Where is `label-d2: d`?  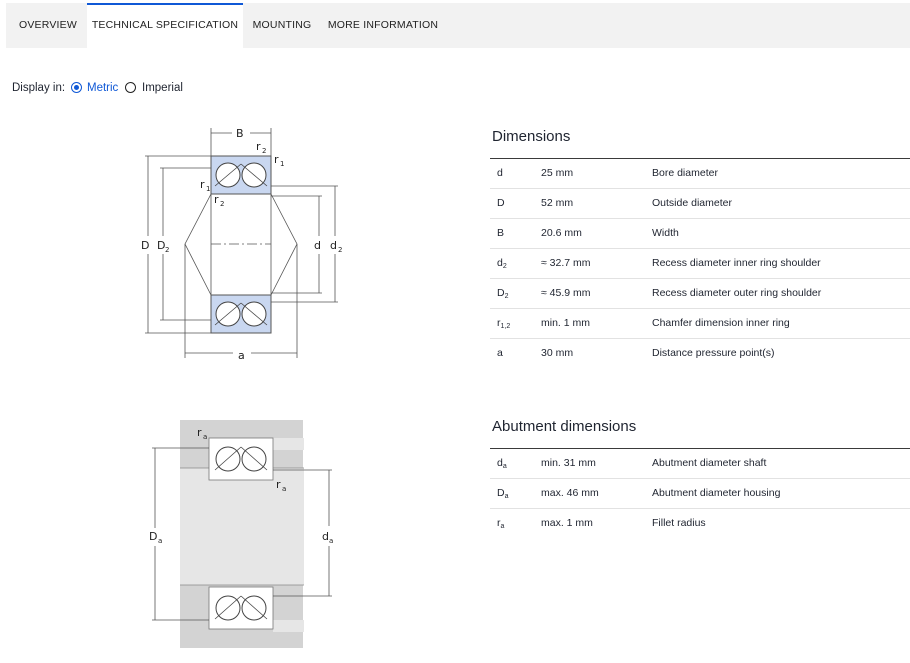 label-d2: d is located at coordinates (333, 245).